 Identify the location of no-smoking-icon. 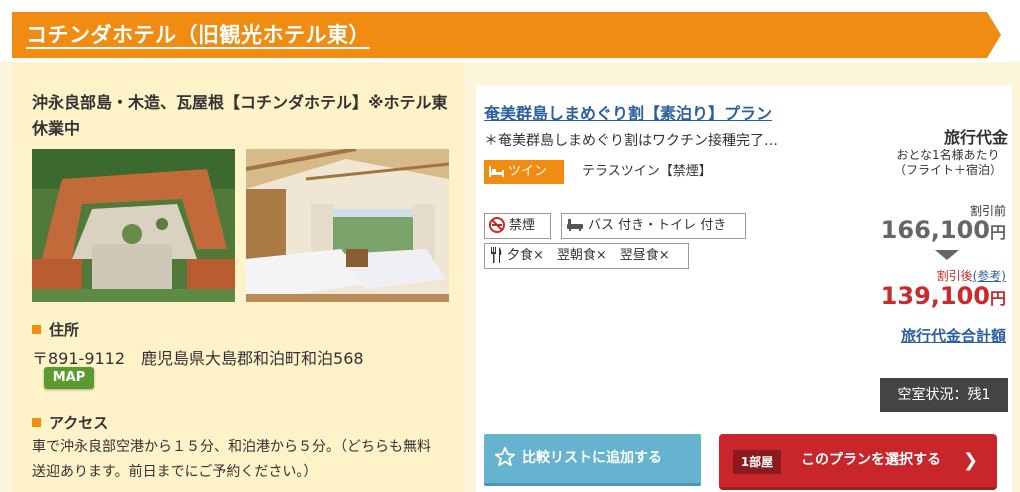
(497, 224).